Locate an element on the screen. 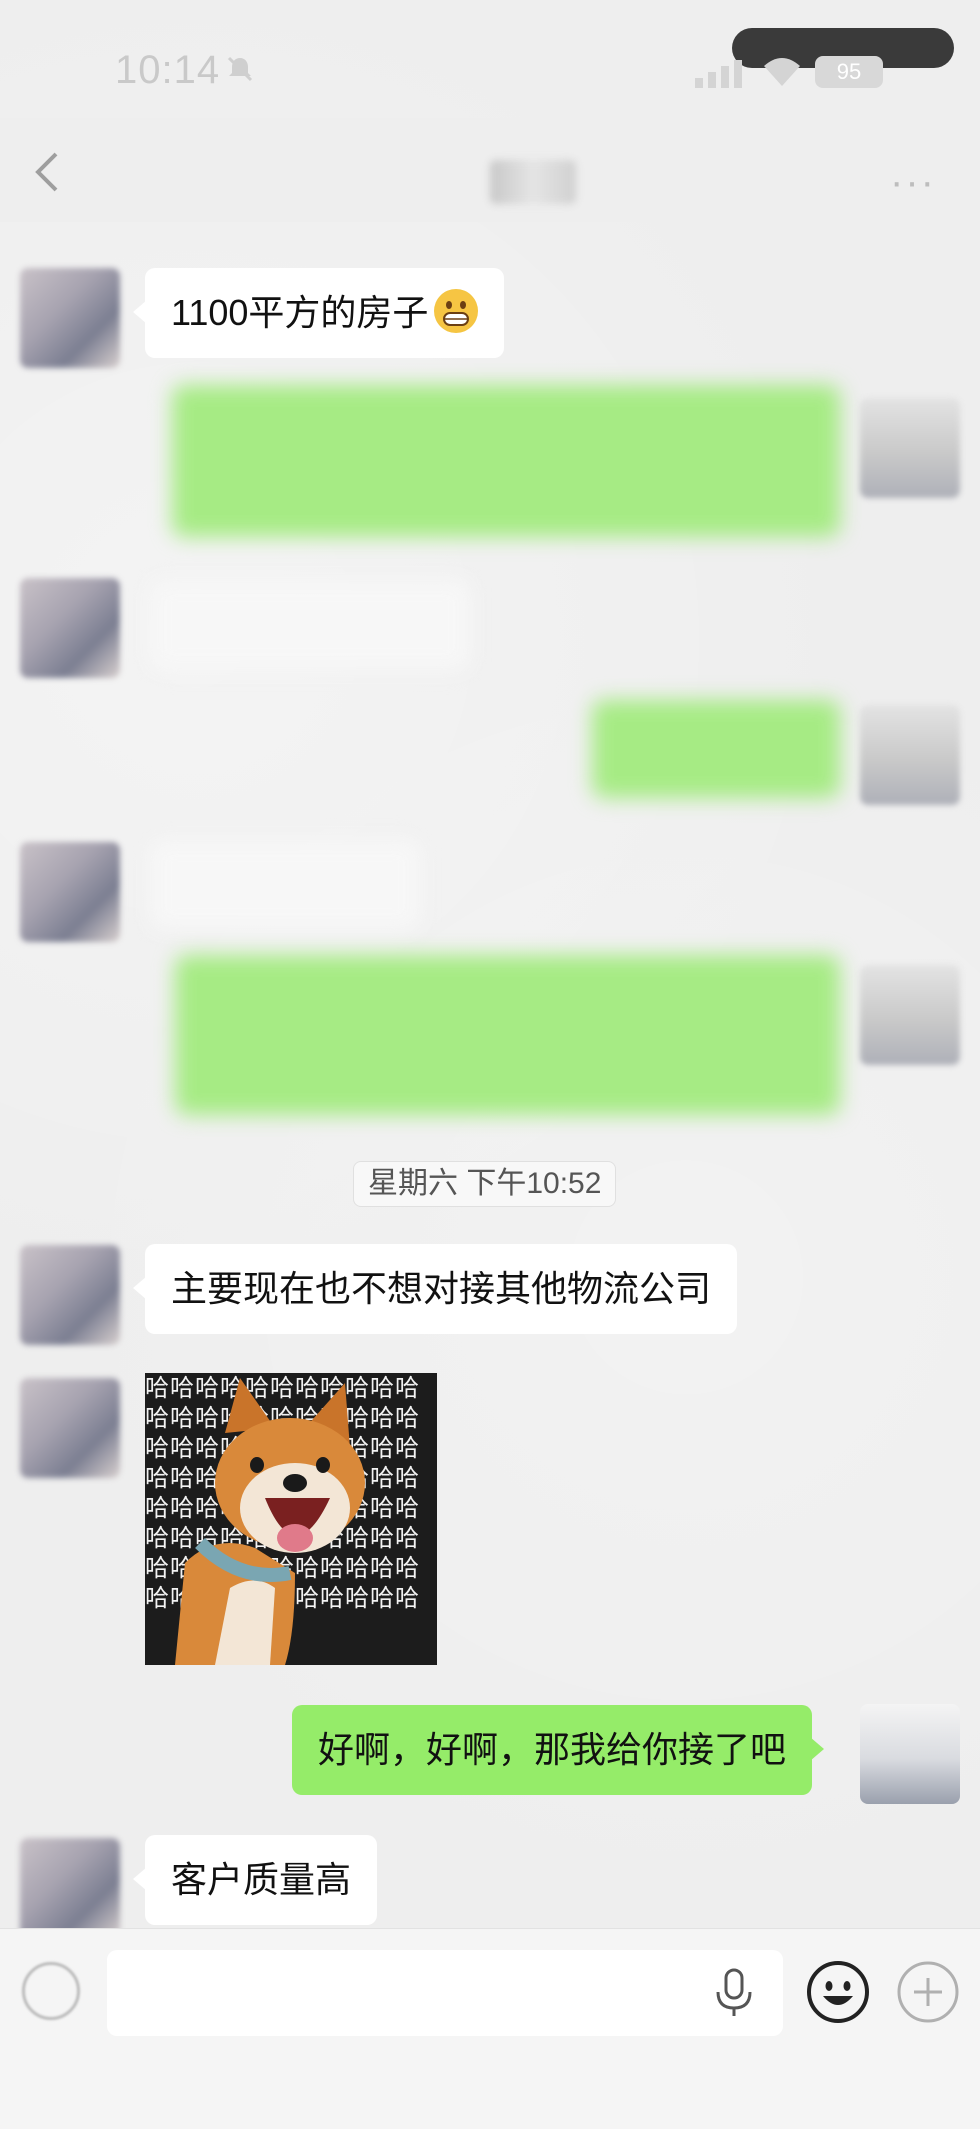 The width and height of the screenshot is (980, 2129). message-text: 好啊，好啊，那我给你接了吧 is located at coordinates (552, 1749).